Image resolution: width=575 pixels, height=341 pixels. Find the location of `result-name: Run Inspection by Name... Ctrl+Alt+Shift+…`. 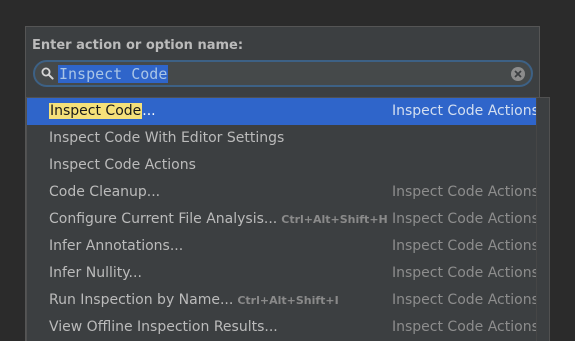

result-name: Run Inspection by Name... Ctrl+Alt+Shift+… is located at coordinates (194, 300).